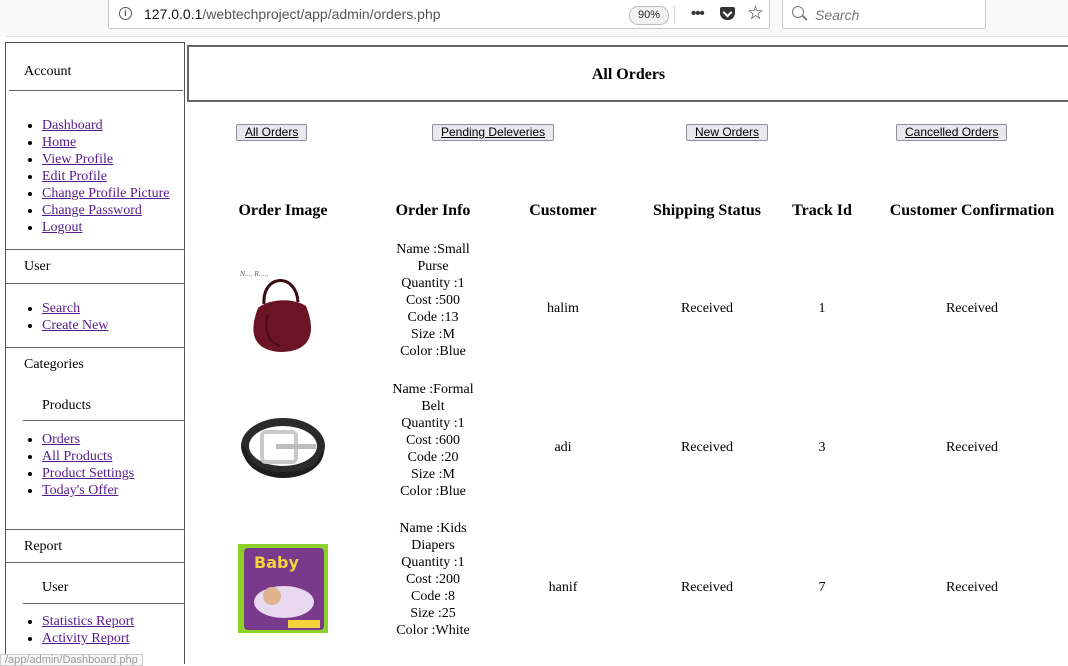  Describe the element at coordinates (563, 308) in the screenshot. I see `customer-cell: halim` at that location.